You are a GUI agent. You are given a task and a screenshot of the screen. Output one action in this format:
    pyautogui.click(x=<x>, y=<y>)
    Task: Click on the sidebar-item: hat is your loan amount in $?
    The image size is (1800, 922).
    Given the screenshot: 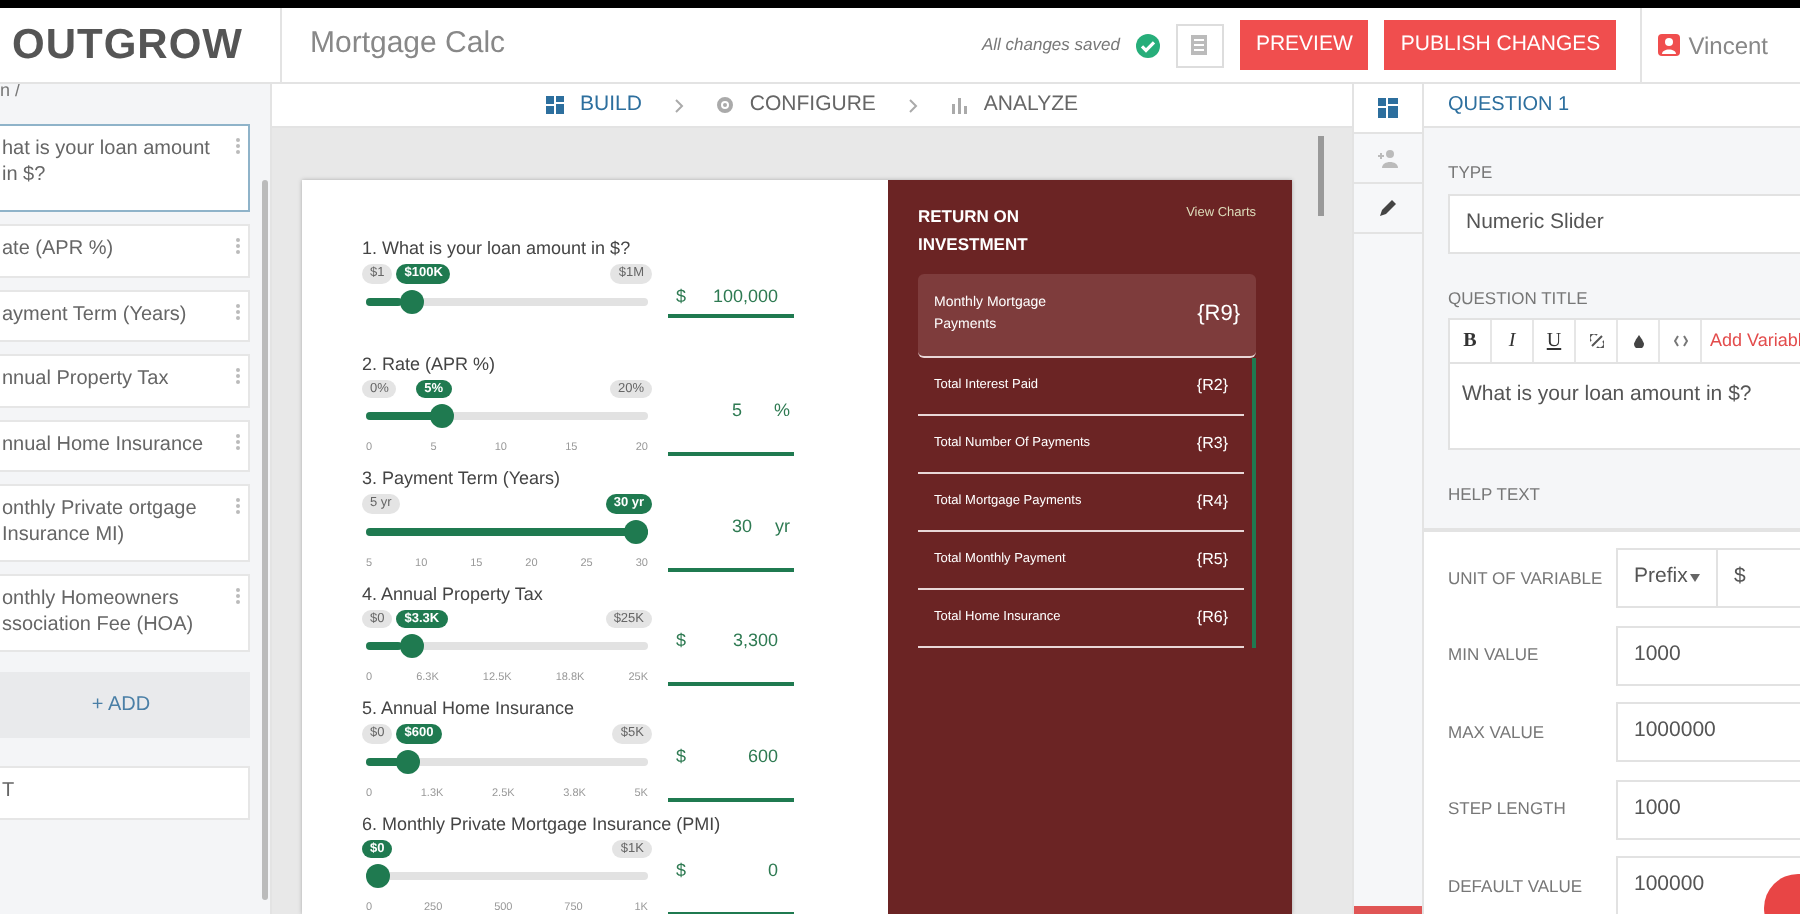 What is the action you would take?
    pyautogui.click(x=125, y=168)
    